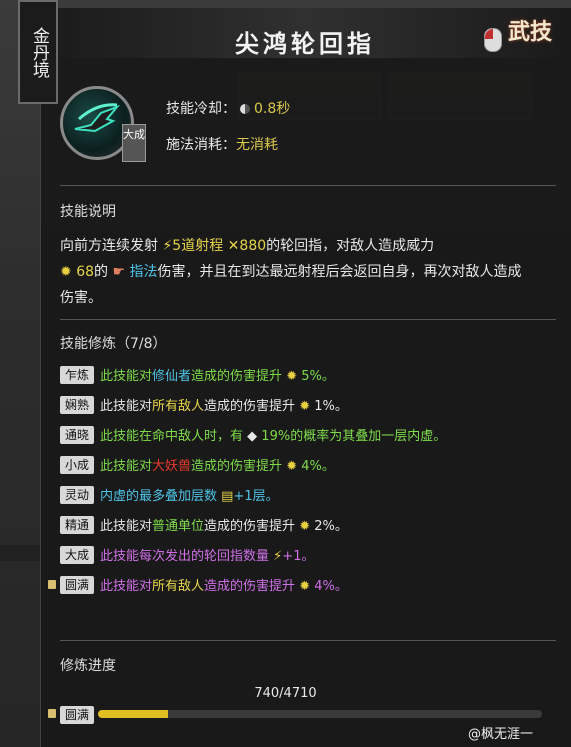 The width and height of the screenshot is (571, 747). I want to click on progress-tag-wrap: 圆满, so click(74, 714).